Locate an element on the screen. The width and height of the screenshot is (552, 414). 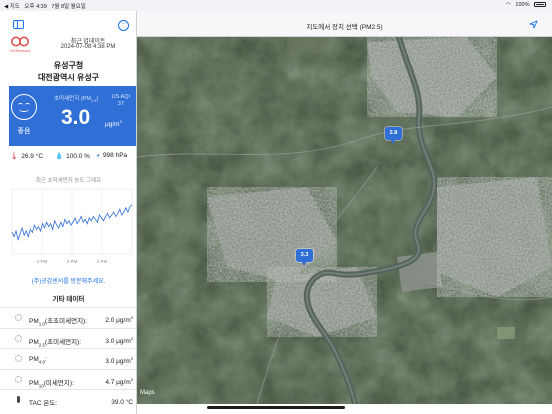
sidebar-toggle-icon is located at coordinates (18, 24).